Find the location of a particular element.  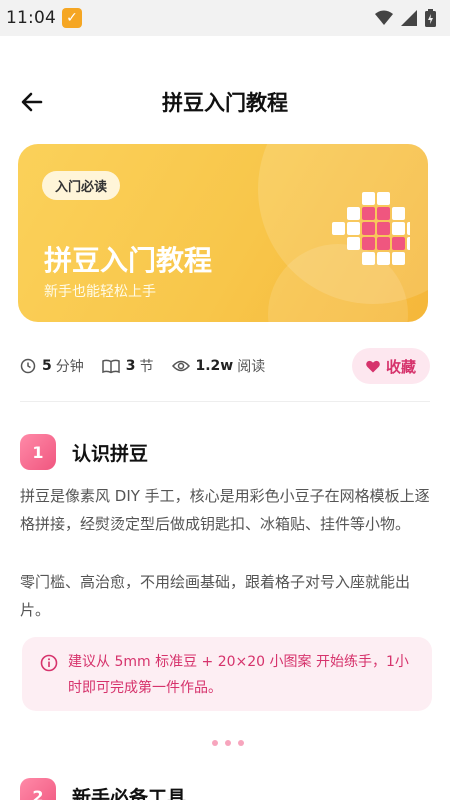

hero-badge: 入门必读 is located at coordinates (81, 185).